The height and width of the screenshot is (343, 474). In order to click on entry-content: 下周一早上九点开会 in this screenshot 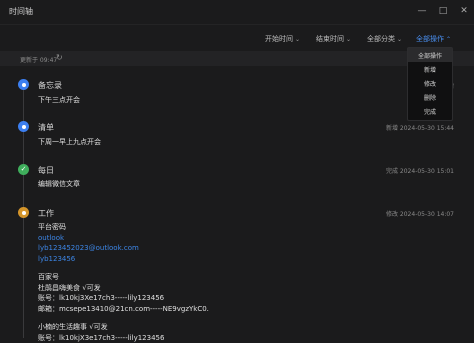, I will do `click(69, 142)`.